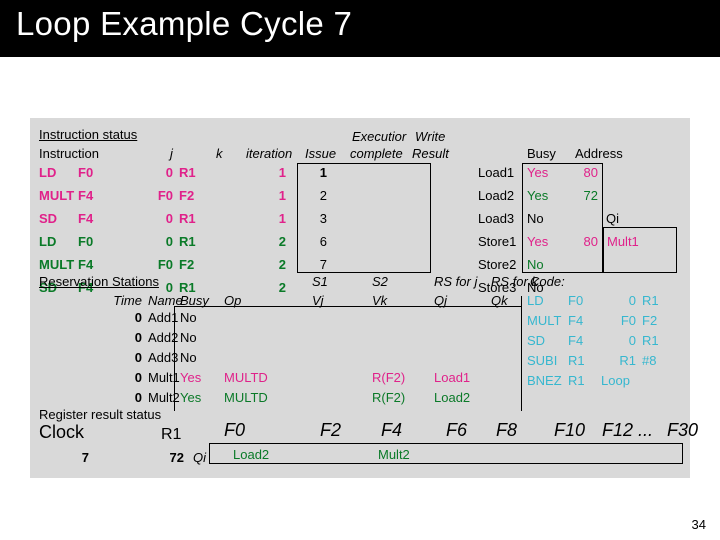  What do you see at coordinates (430, 136) in the screenshot?
I see `header-write: Write` at bounding box center [430, 136].